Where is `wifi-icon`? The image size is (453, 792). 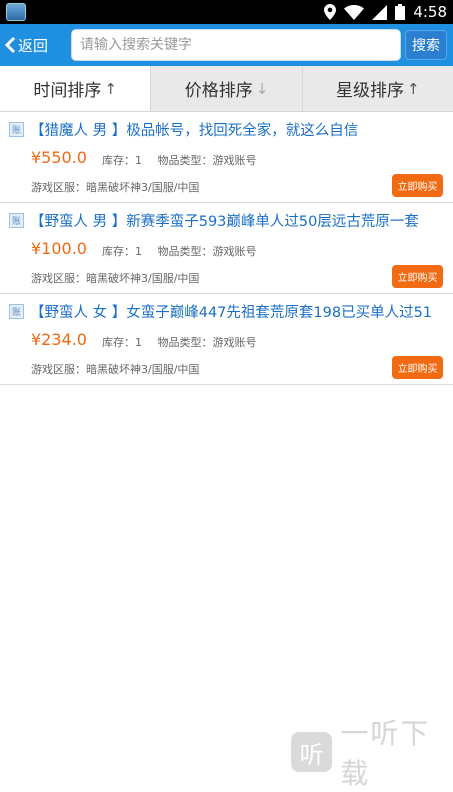
wifi-icon is located at coordinates (354, 12).